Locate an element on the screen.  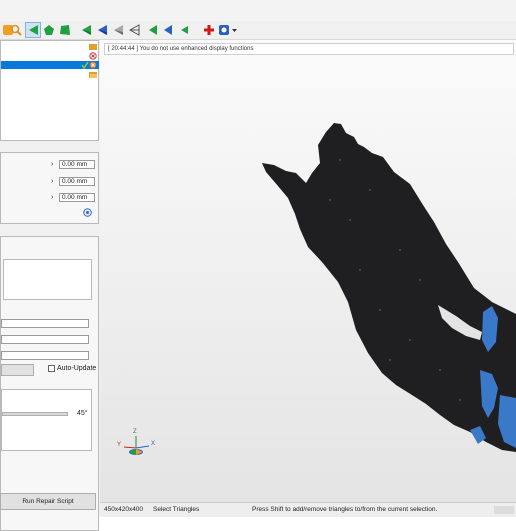
measurement-panel: › 0.00 mm › 0.00 mm › 0.00 mm is located at coordinates (49, 188).